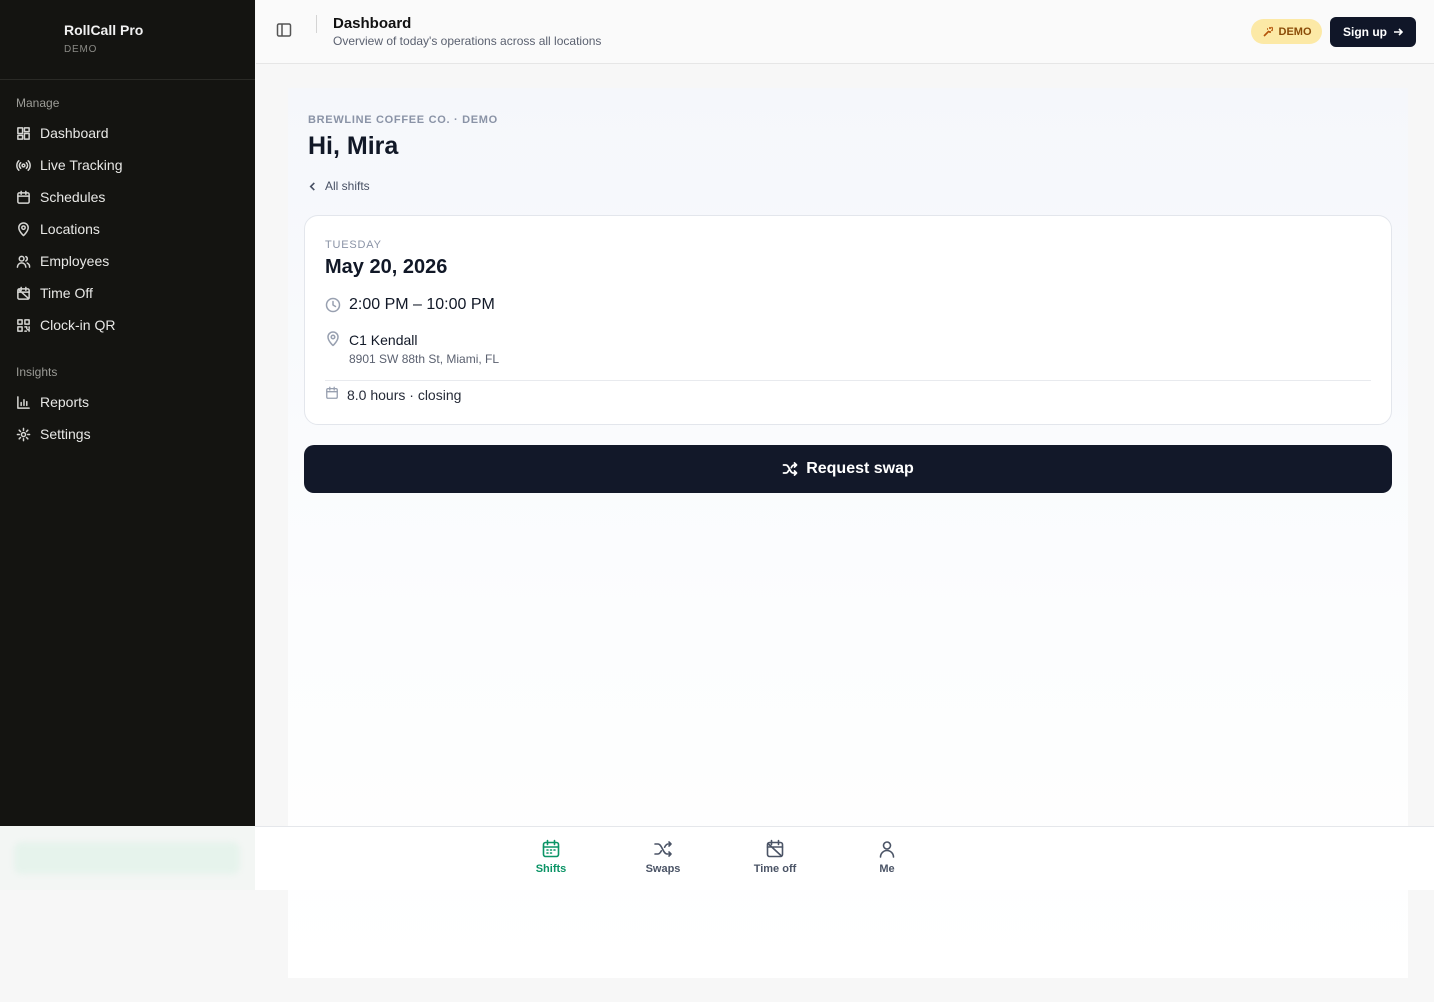 The height and width of the screenshot is (1002, 1434). I want to click on sidebar-item-employees: Employees, so click(127, 261).